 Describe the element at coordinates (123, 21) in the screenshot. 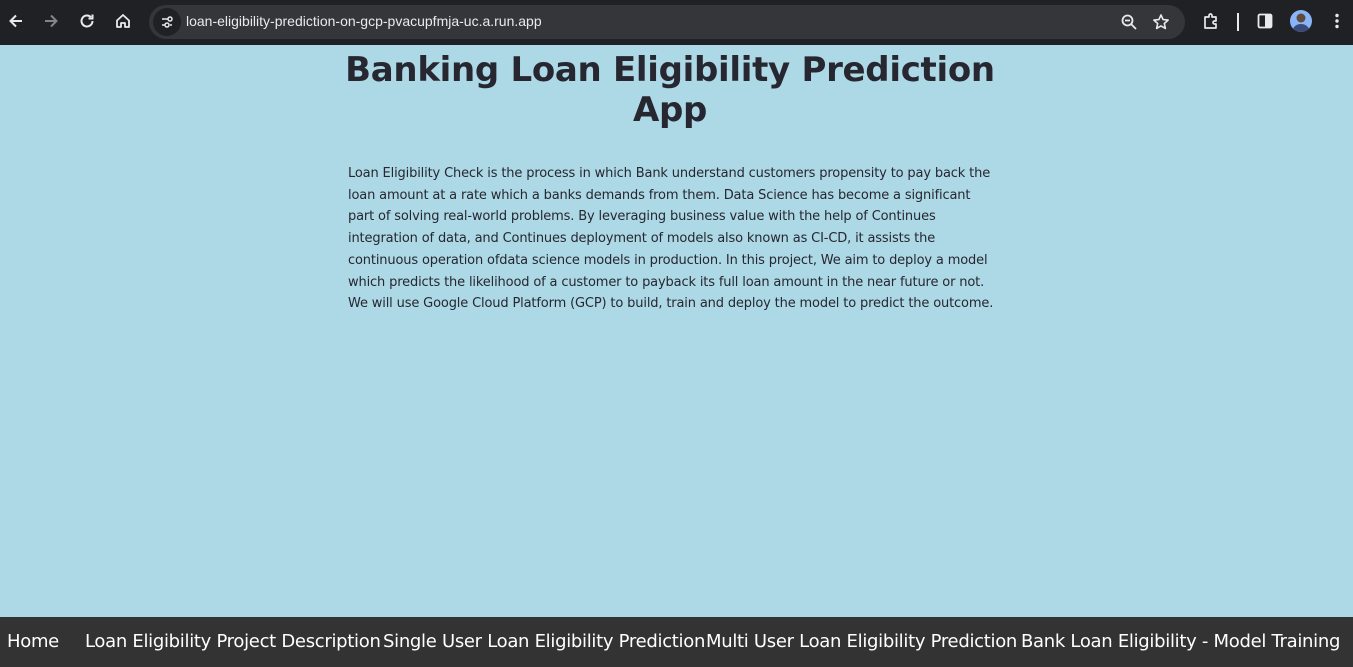

I see `home-icon` at that location.